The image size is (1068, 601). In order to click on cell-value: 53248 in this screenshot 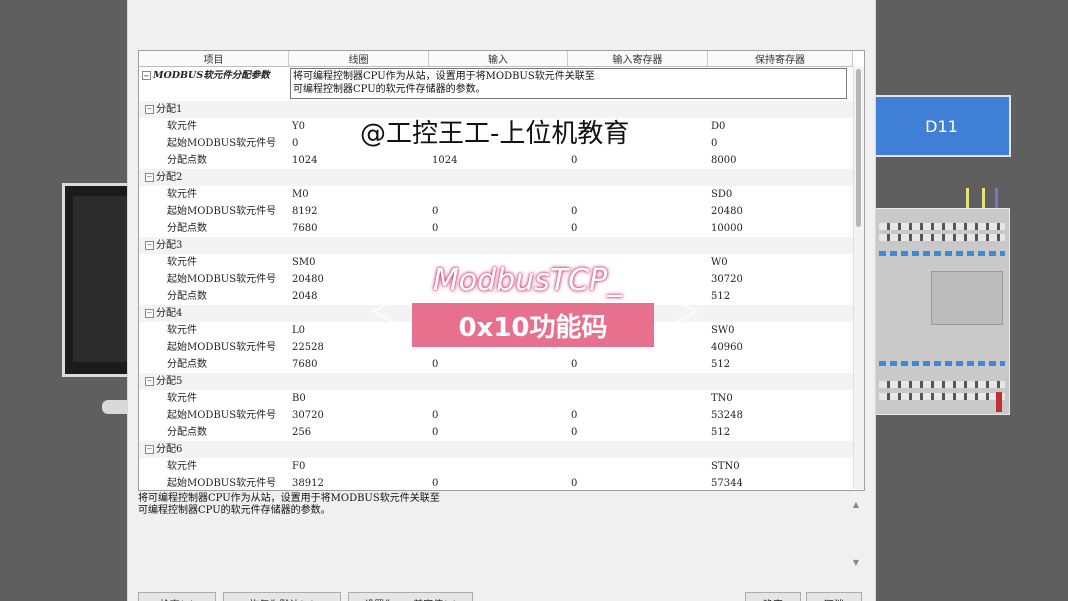, I will do `click(780, 415)`.